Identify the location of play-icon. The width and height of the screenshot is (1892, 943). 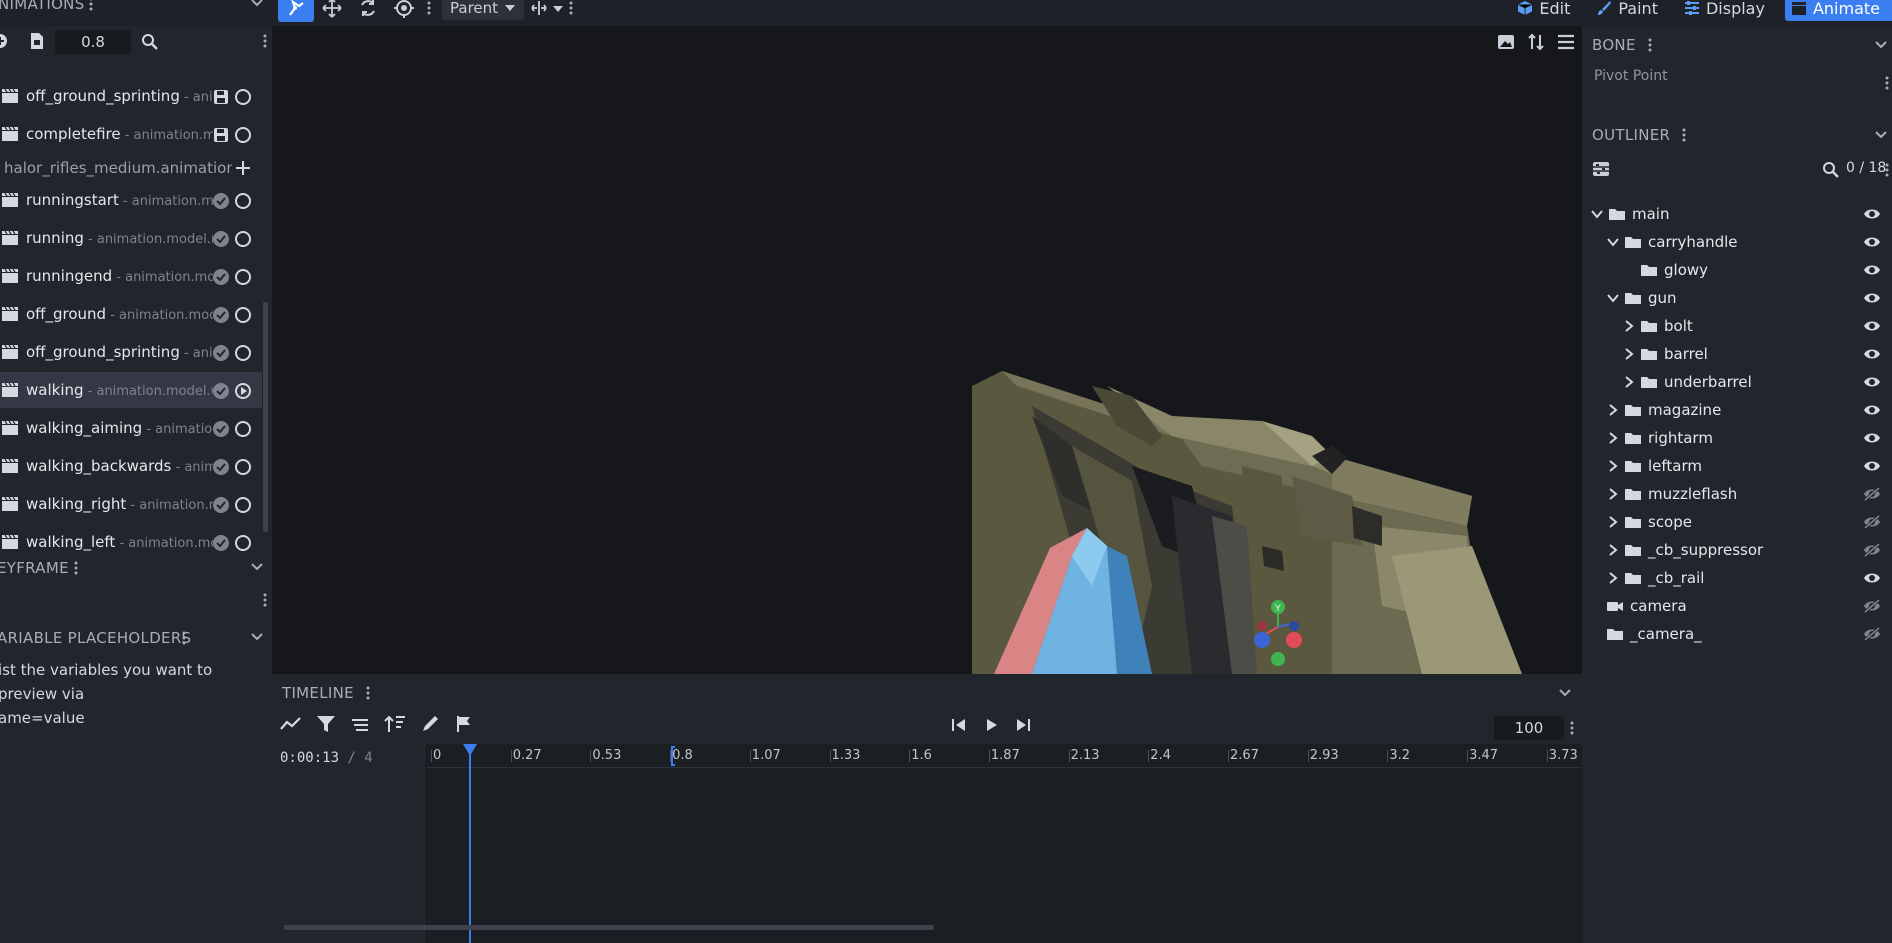
(991, 725).